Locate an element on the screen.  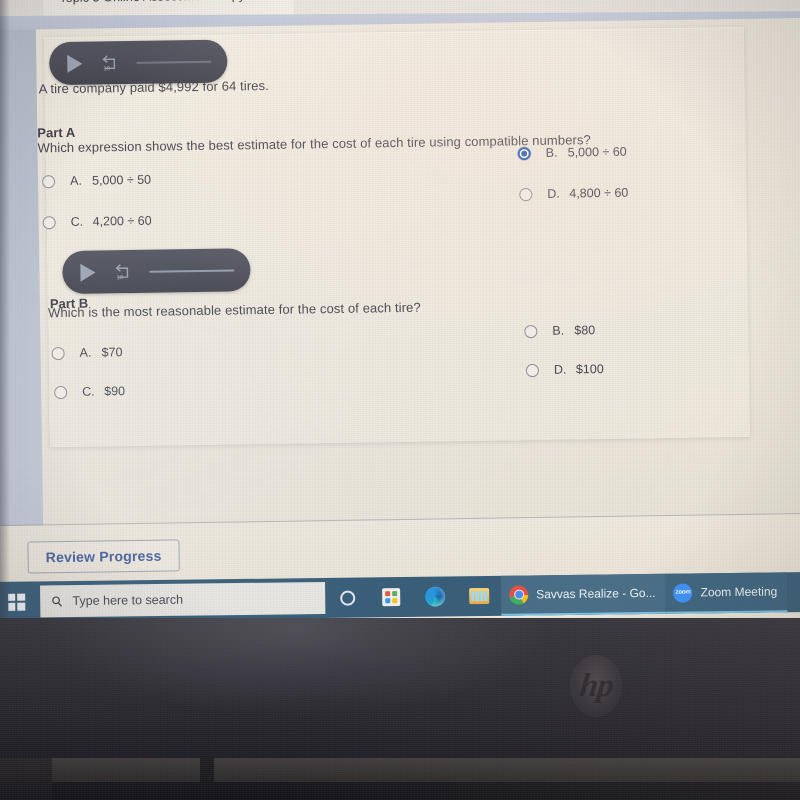
hp-logo-text: hp is located at coordinates (596, 685).